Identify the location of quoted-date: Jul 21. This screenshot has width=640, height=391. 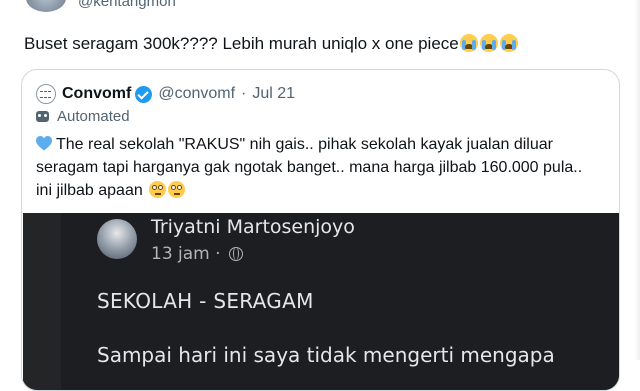
(273, 94).